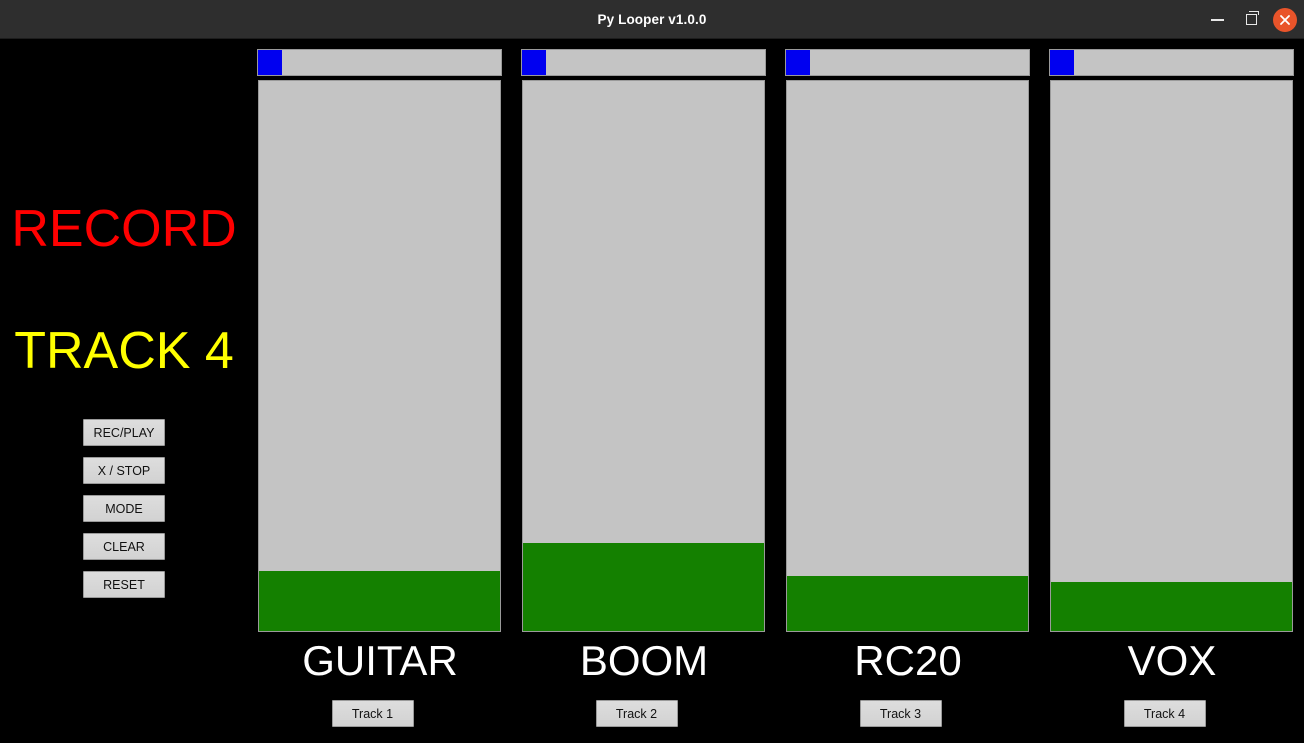 The width and height of the screenshot is (1304, 743). Describe the element at coordinates (124, 546) in the screenshot. I see `control-button-clear: CLEAR` at that location.